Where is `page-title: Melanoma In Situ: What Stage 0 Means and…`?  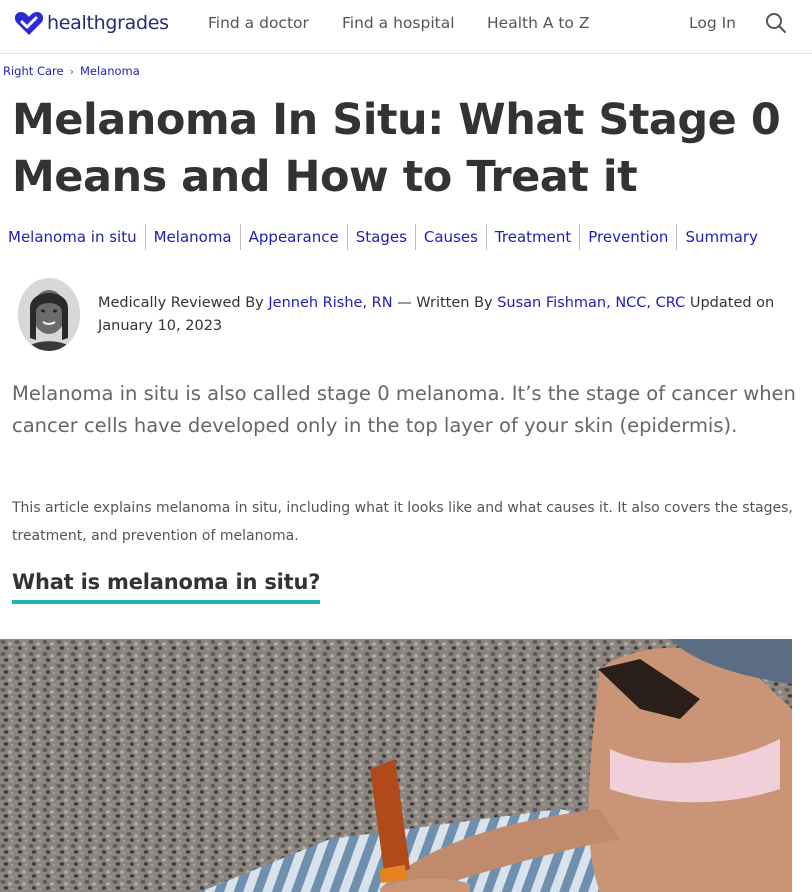
page-title: Melanoma In Situ: What Stage 0 Means and… is located at coordinates (396, 148).